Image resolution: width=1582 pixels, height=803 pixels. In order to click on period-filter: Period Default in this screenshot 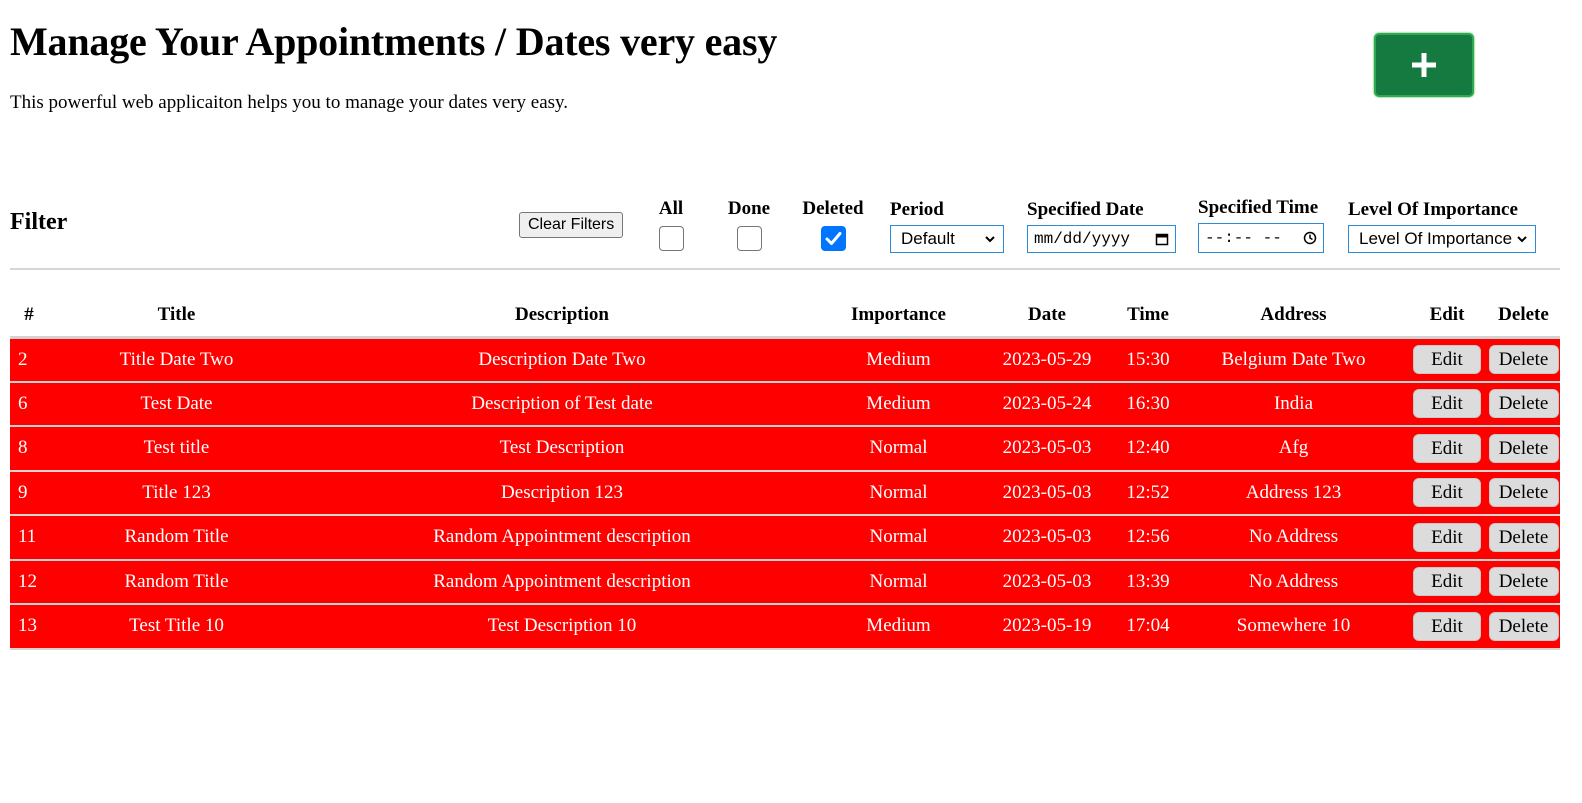, I will do `click(947, 226)`.